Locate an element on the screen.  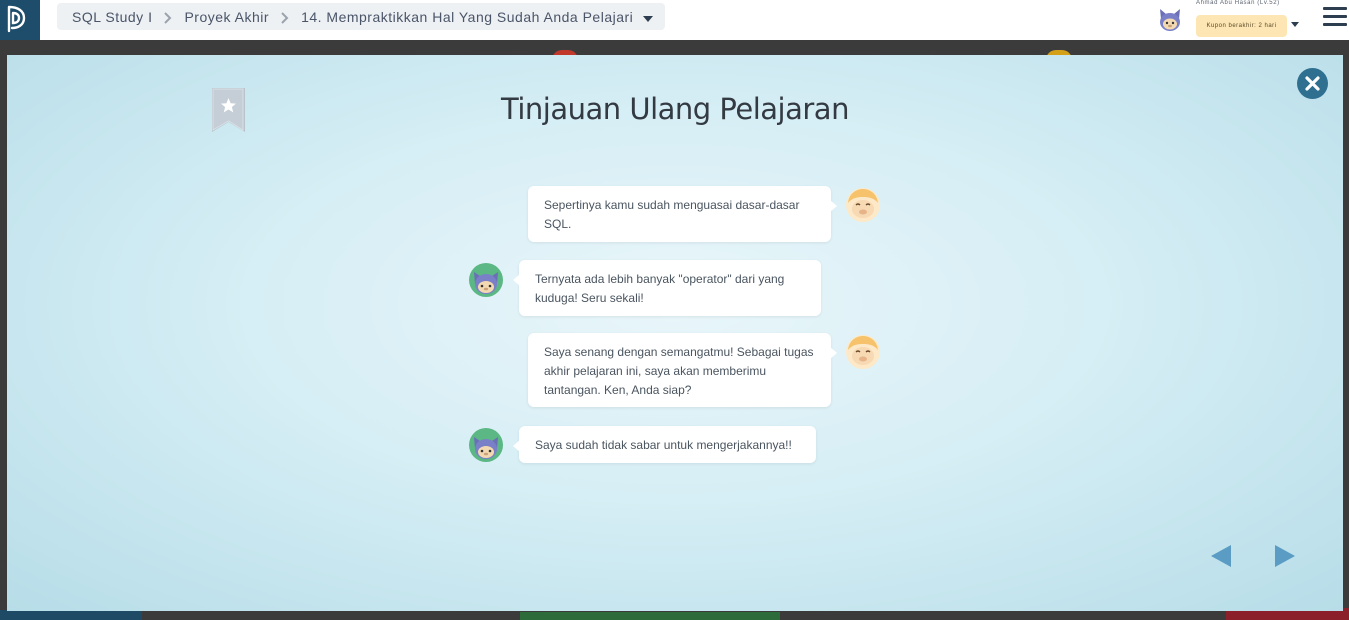
progate-logo-icon is located at coordinates (20, 20).